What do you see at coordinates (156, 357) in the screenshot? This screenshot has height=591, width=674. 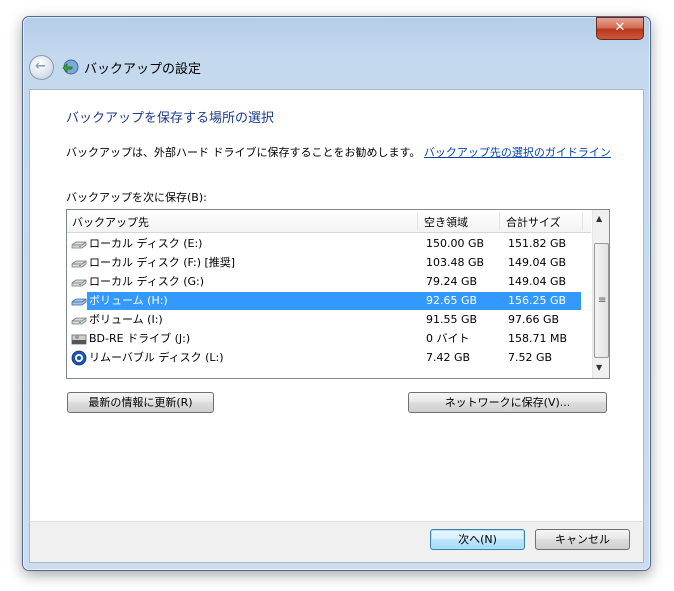 I see `drive-name: リムーバブル ディスク (L:)` at bounding box center [156, 357].